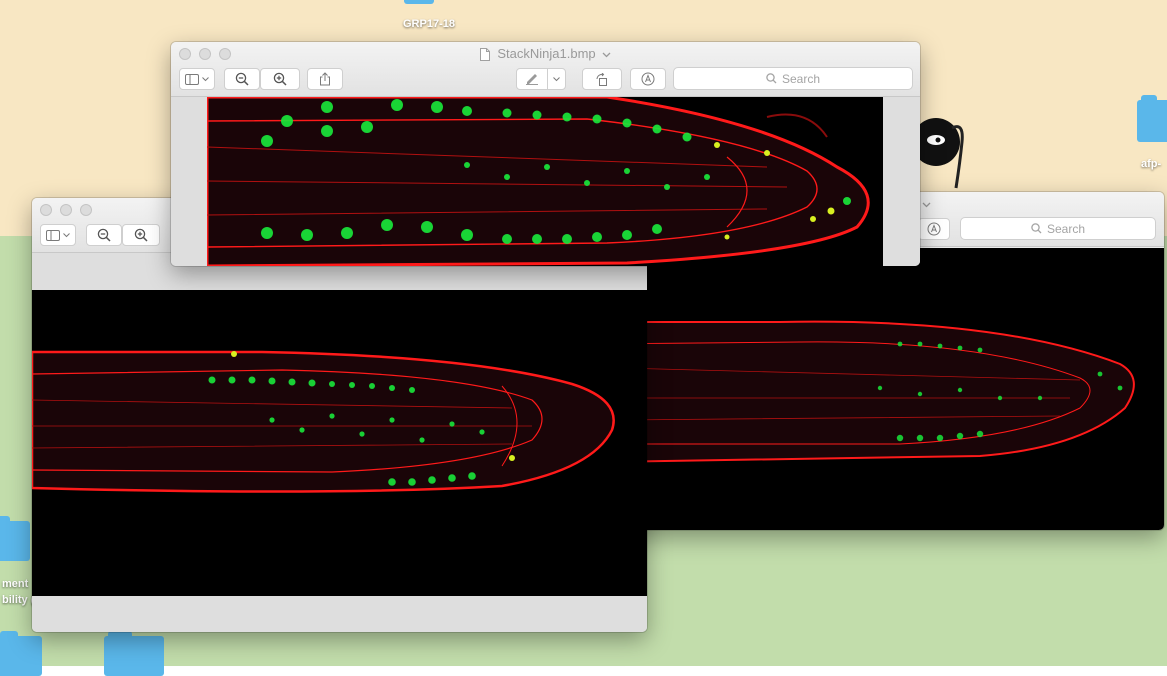  I want to click on window-title-text: StackNinja1.bmp, so click(546, 53).